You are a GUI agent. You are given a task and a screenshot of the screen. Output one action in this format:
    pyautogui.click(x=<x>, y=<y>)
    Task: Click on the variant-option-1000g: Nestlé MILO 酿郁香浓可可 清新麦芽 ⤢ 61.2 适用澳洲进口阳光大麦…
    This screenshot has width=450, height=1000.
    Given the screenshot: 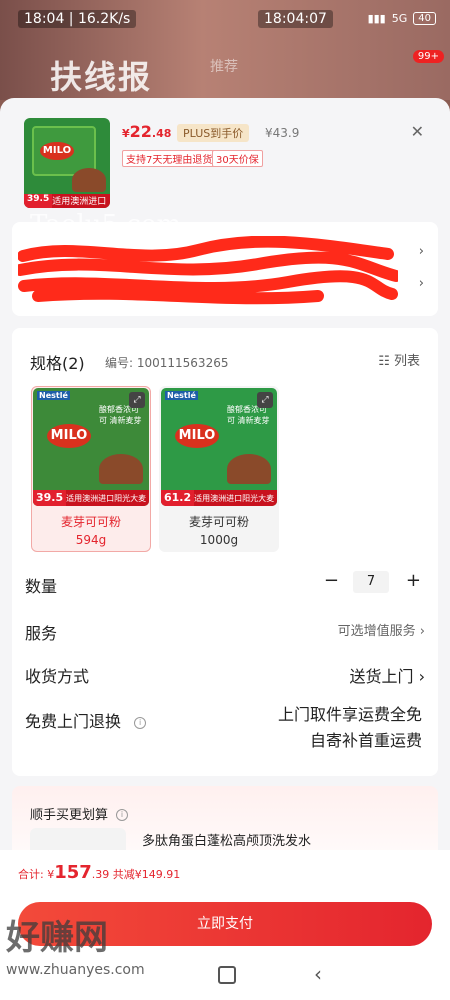 What is the action you would take?
    pyautogui.click(x=219, y=469)
    